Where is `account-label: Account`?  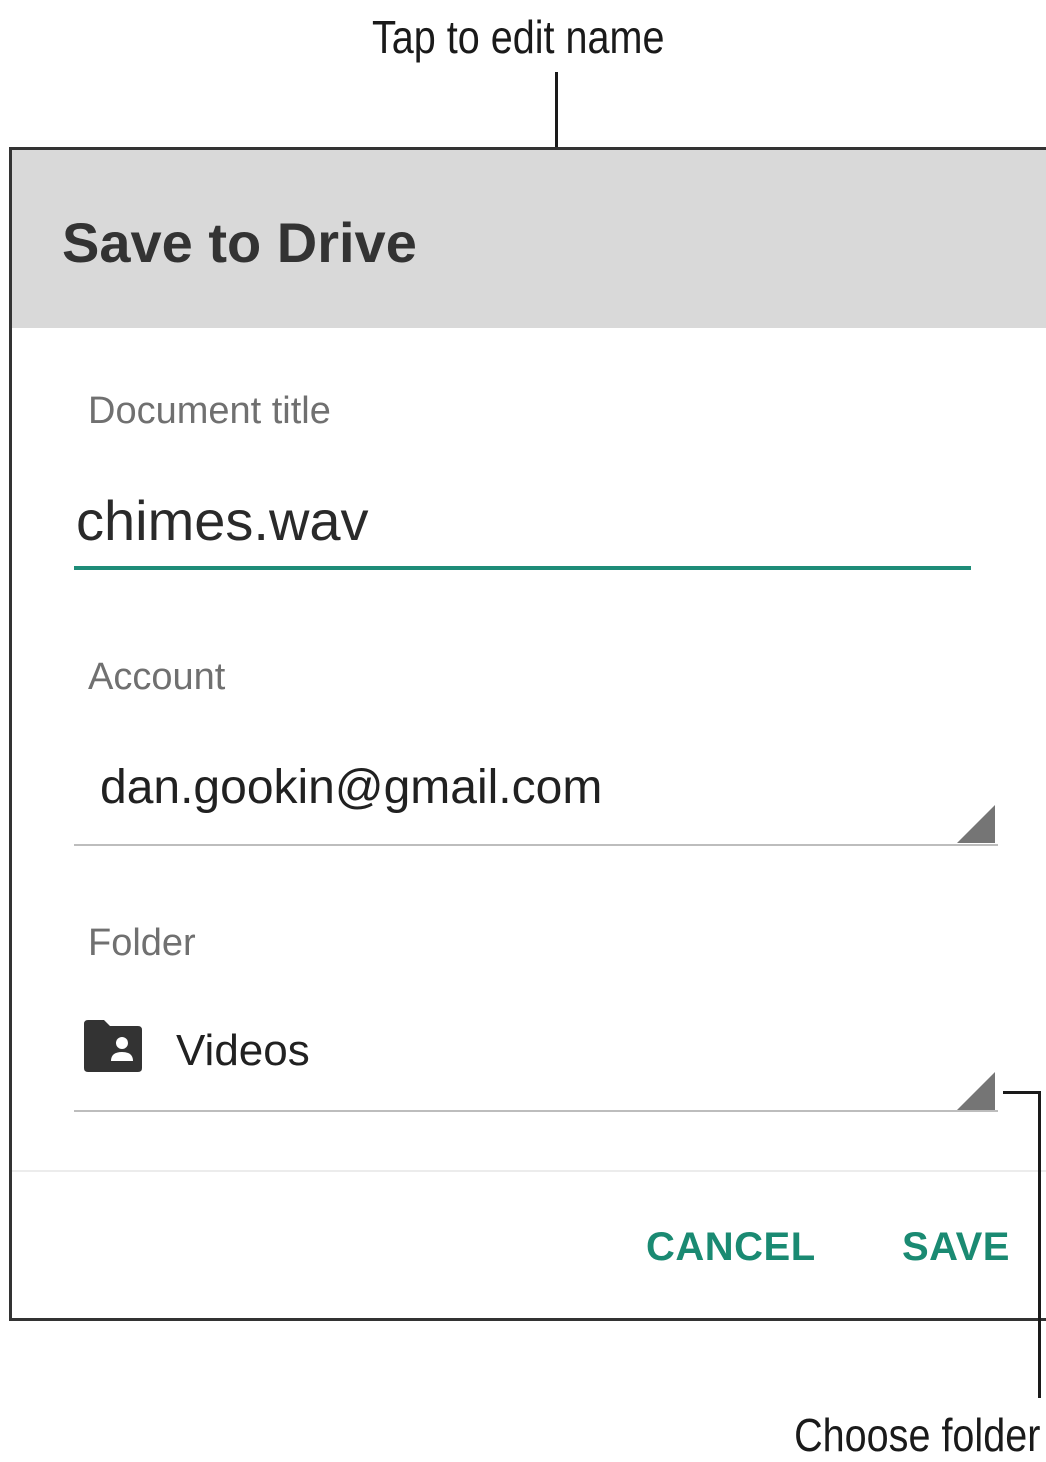 account-label: Account is located at coordinates (157, 677).